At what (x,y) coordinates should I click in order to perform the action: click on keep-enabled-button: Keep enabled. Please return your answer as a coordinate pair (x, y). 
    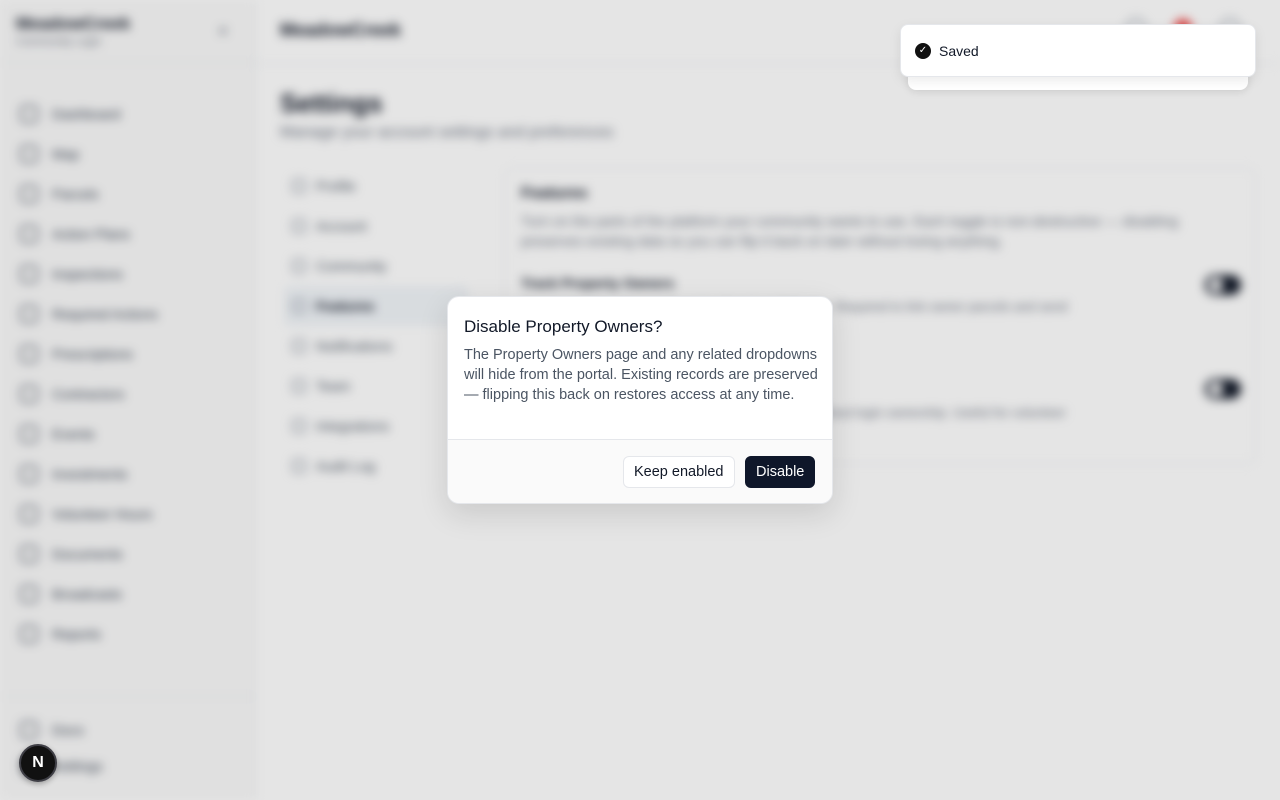
    Looking at the image, I should click on (679, 472).